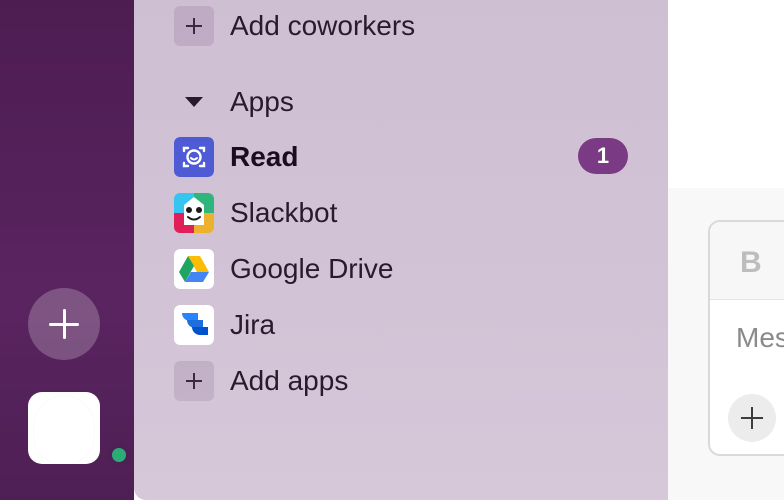  I want to click on unread-badge: 1, so click(603, 156).